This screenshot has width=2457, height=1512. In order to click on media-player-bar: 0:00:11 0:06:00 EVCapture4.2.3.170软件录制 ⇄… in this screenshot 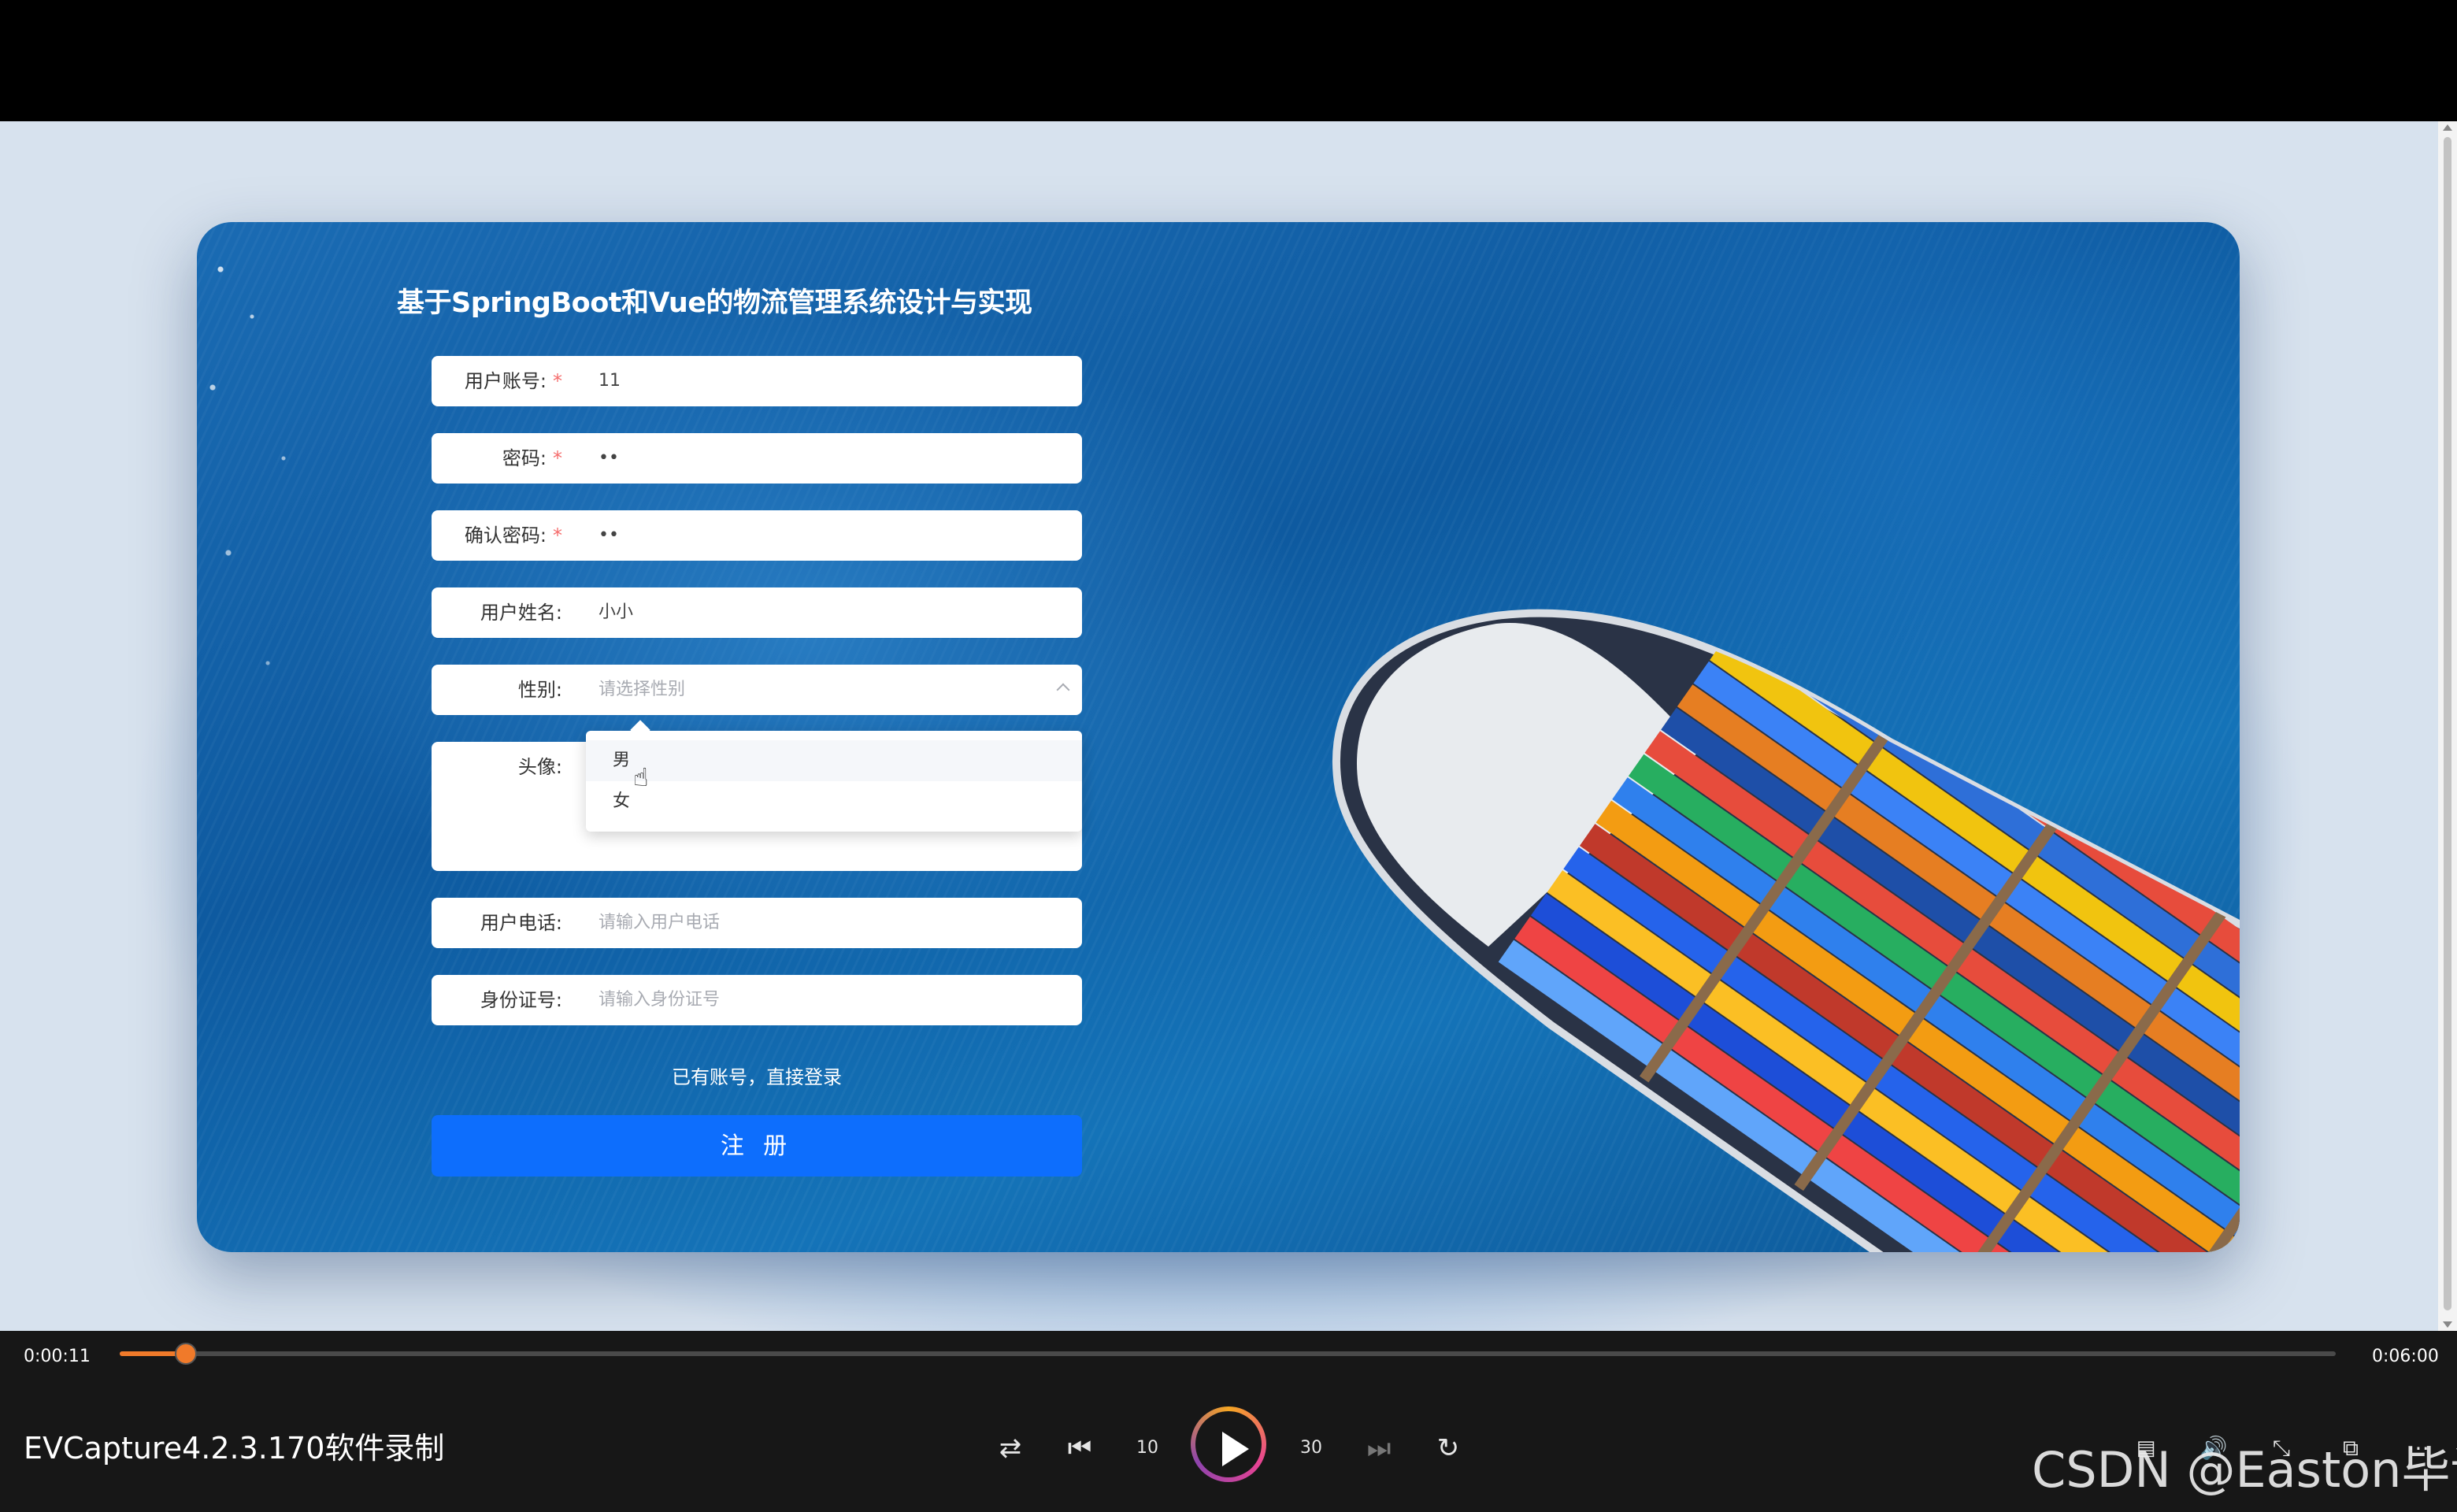, I will do `click(1228, 1421)`.